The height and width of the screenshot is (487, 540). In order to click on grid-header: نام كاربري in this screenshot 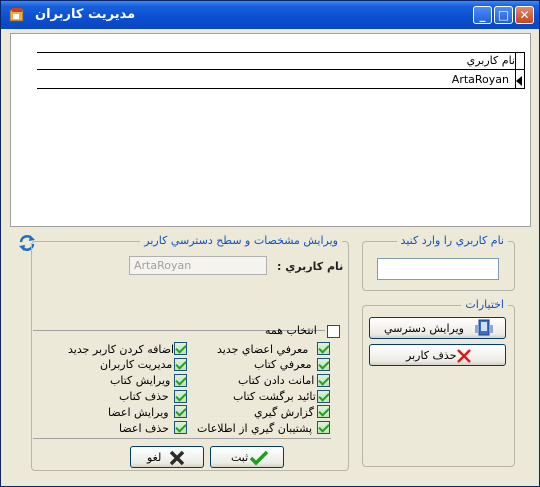, I will do `click(281, 61)`.